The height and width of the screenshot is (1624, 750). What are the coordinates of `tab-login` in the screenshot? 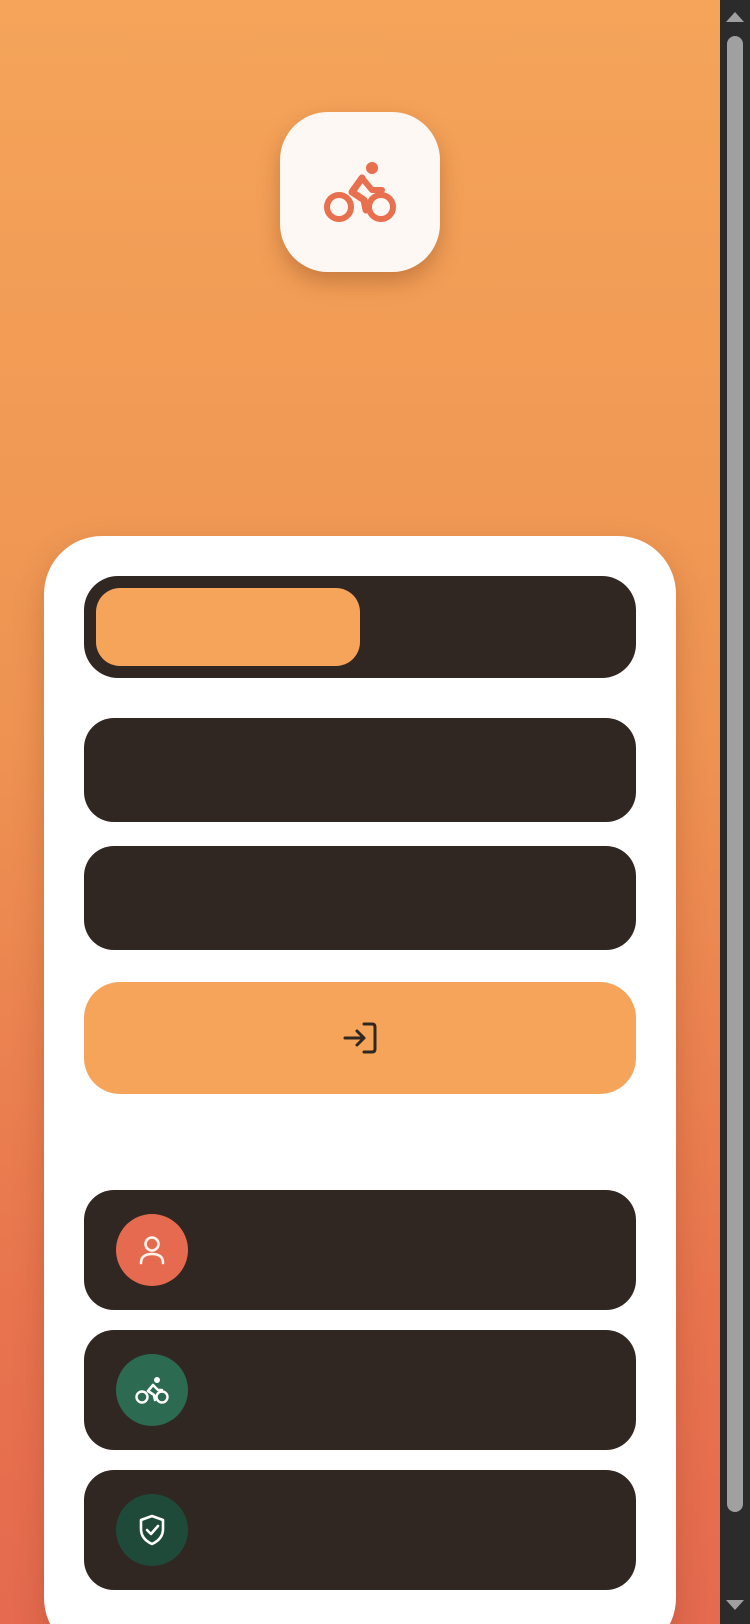 It's located at (228, 627).